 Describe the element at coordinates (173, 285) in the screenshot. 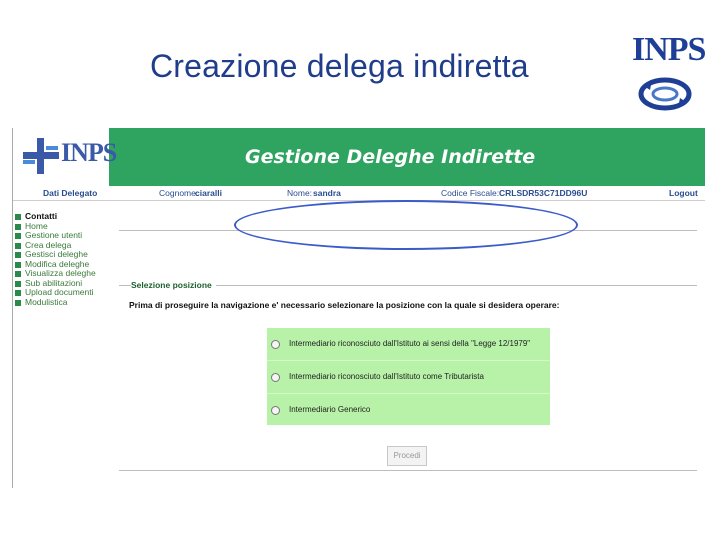

I see `section-label: Selezione posizione` at that location.